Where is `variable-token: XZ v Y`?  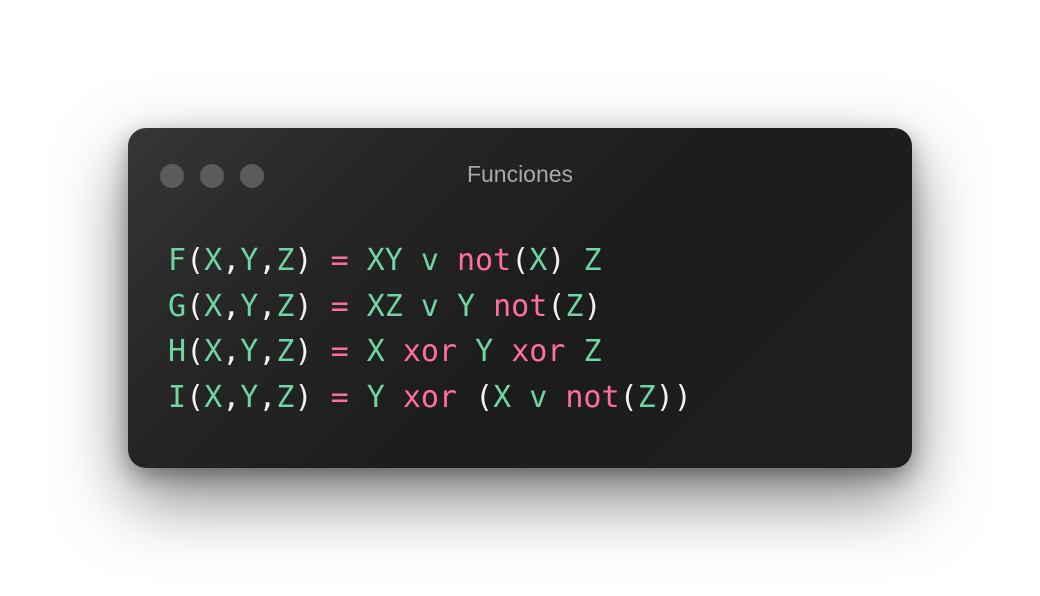
variable-token: XZ v Y is located at coordinates (430, 306).